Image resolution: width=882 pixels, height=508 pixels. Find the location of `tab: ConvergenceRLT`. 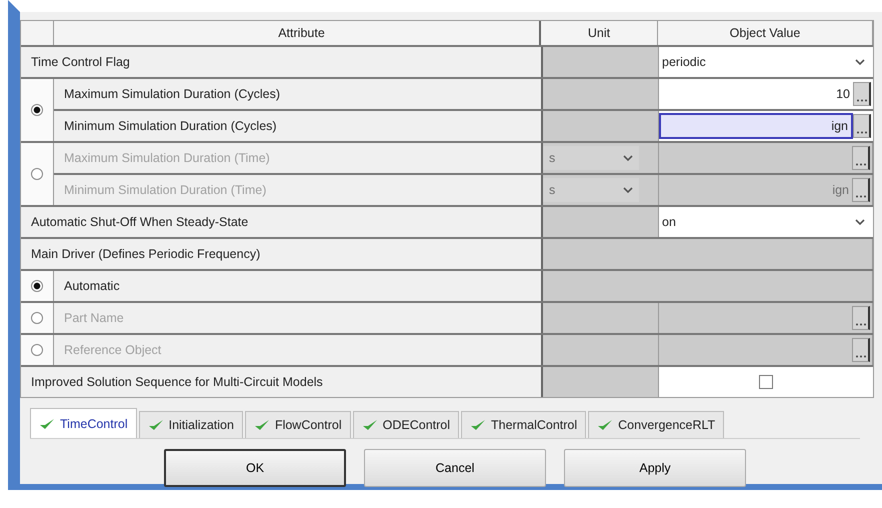

tab: ConvergenceRLT is located at coordinates (656, 424).